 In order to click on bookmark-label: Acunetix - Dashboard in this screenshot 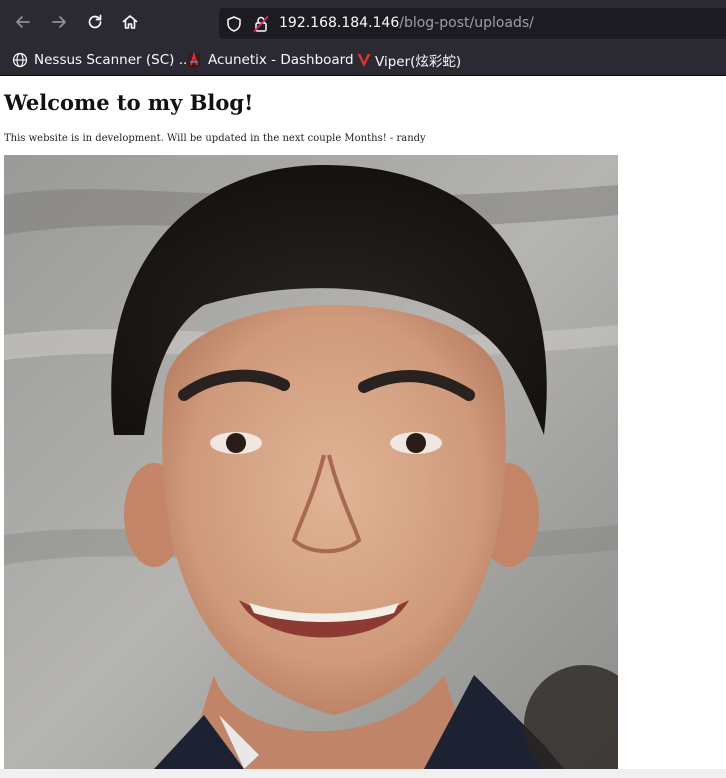, I will do `click(281, 60)`.